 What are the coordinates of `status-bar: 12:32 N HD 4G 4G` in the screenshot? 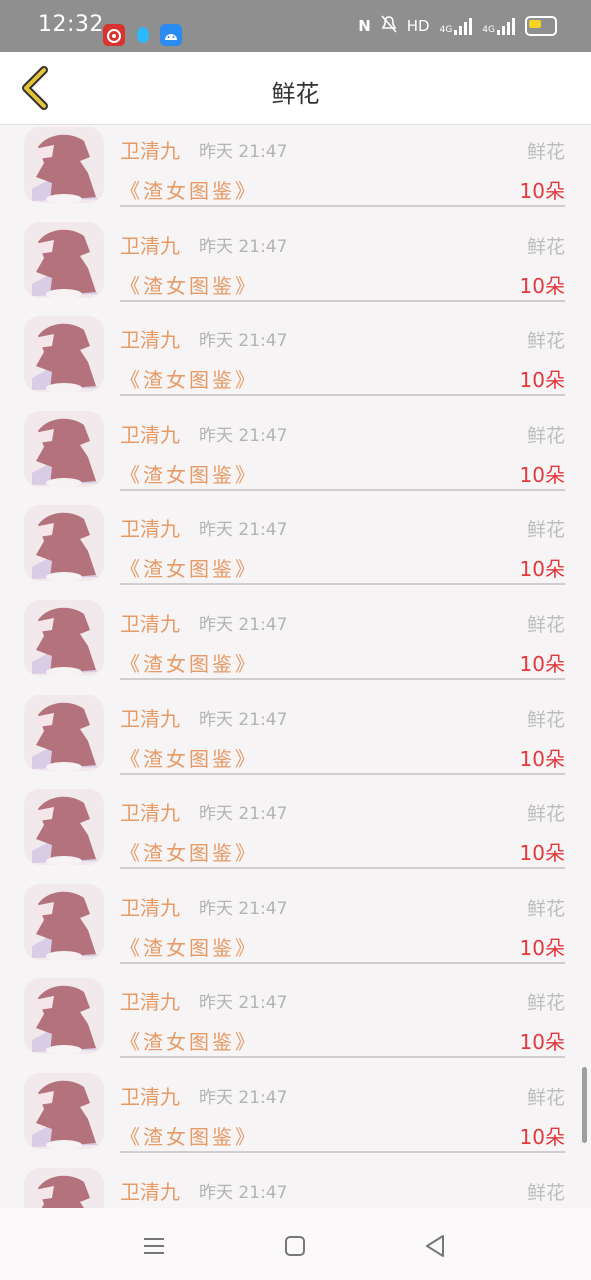 It's located at (295, 26).